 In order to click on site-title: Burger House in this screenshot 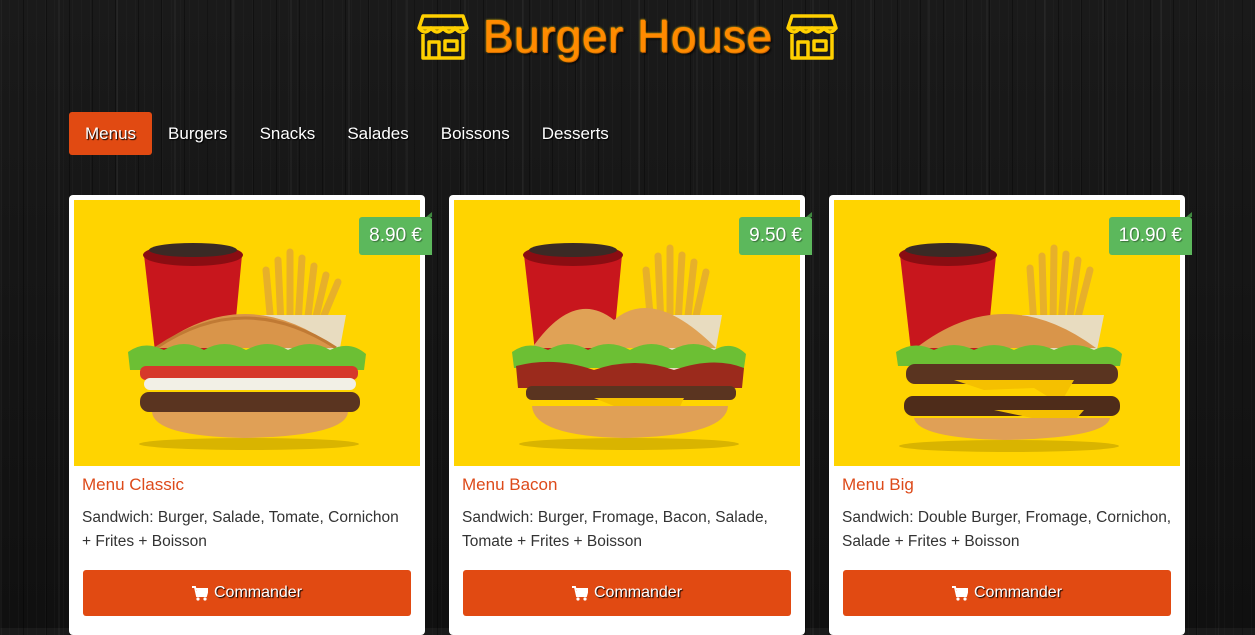, I will do `click(627, 36)`.